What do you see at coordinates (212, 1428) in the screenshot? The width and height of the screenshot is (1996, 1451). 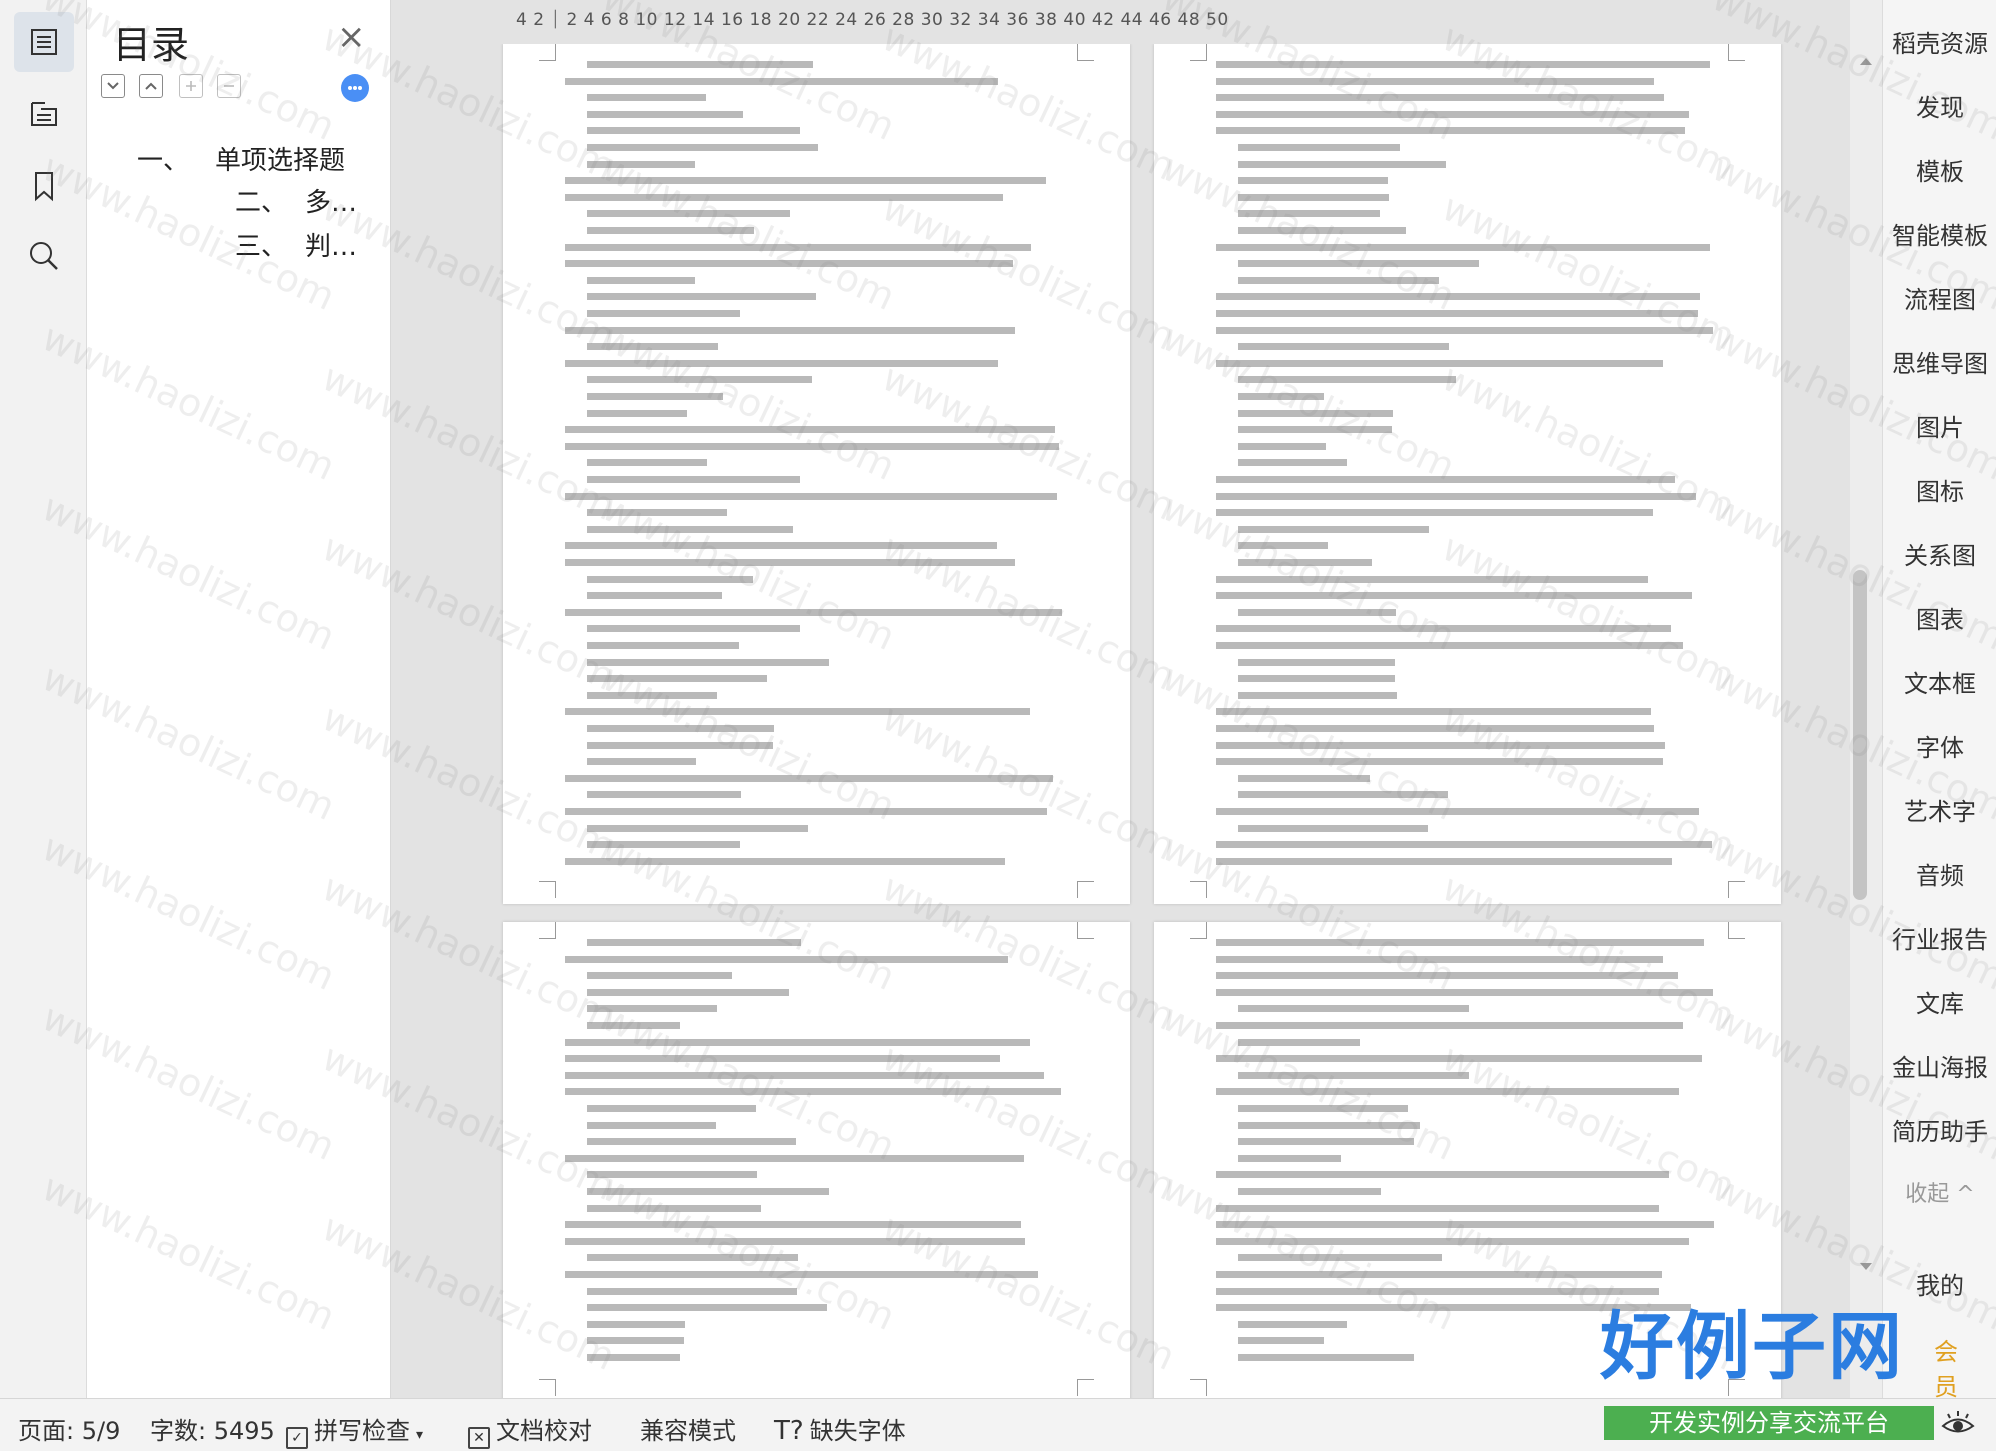 I see `word-count: 字数: 5495` at bounding box center [212, 1428].